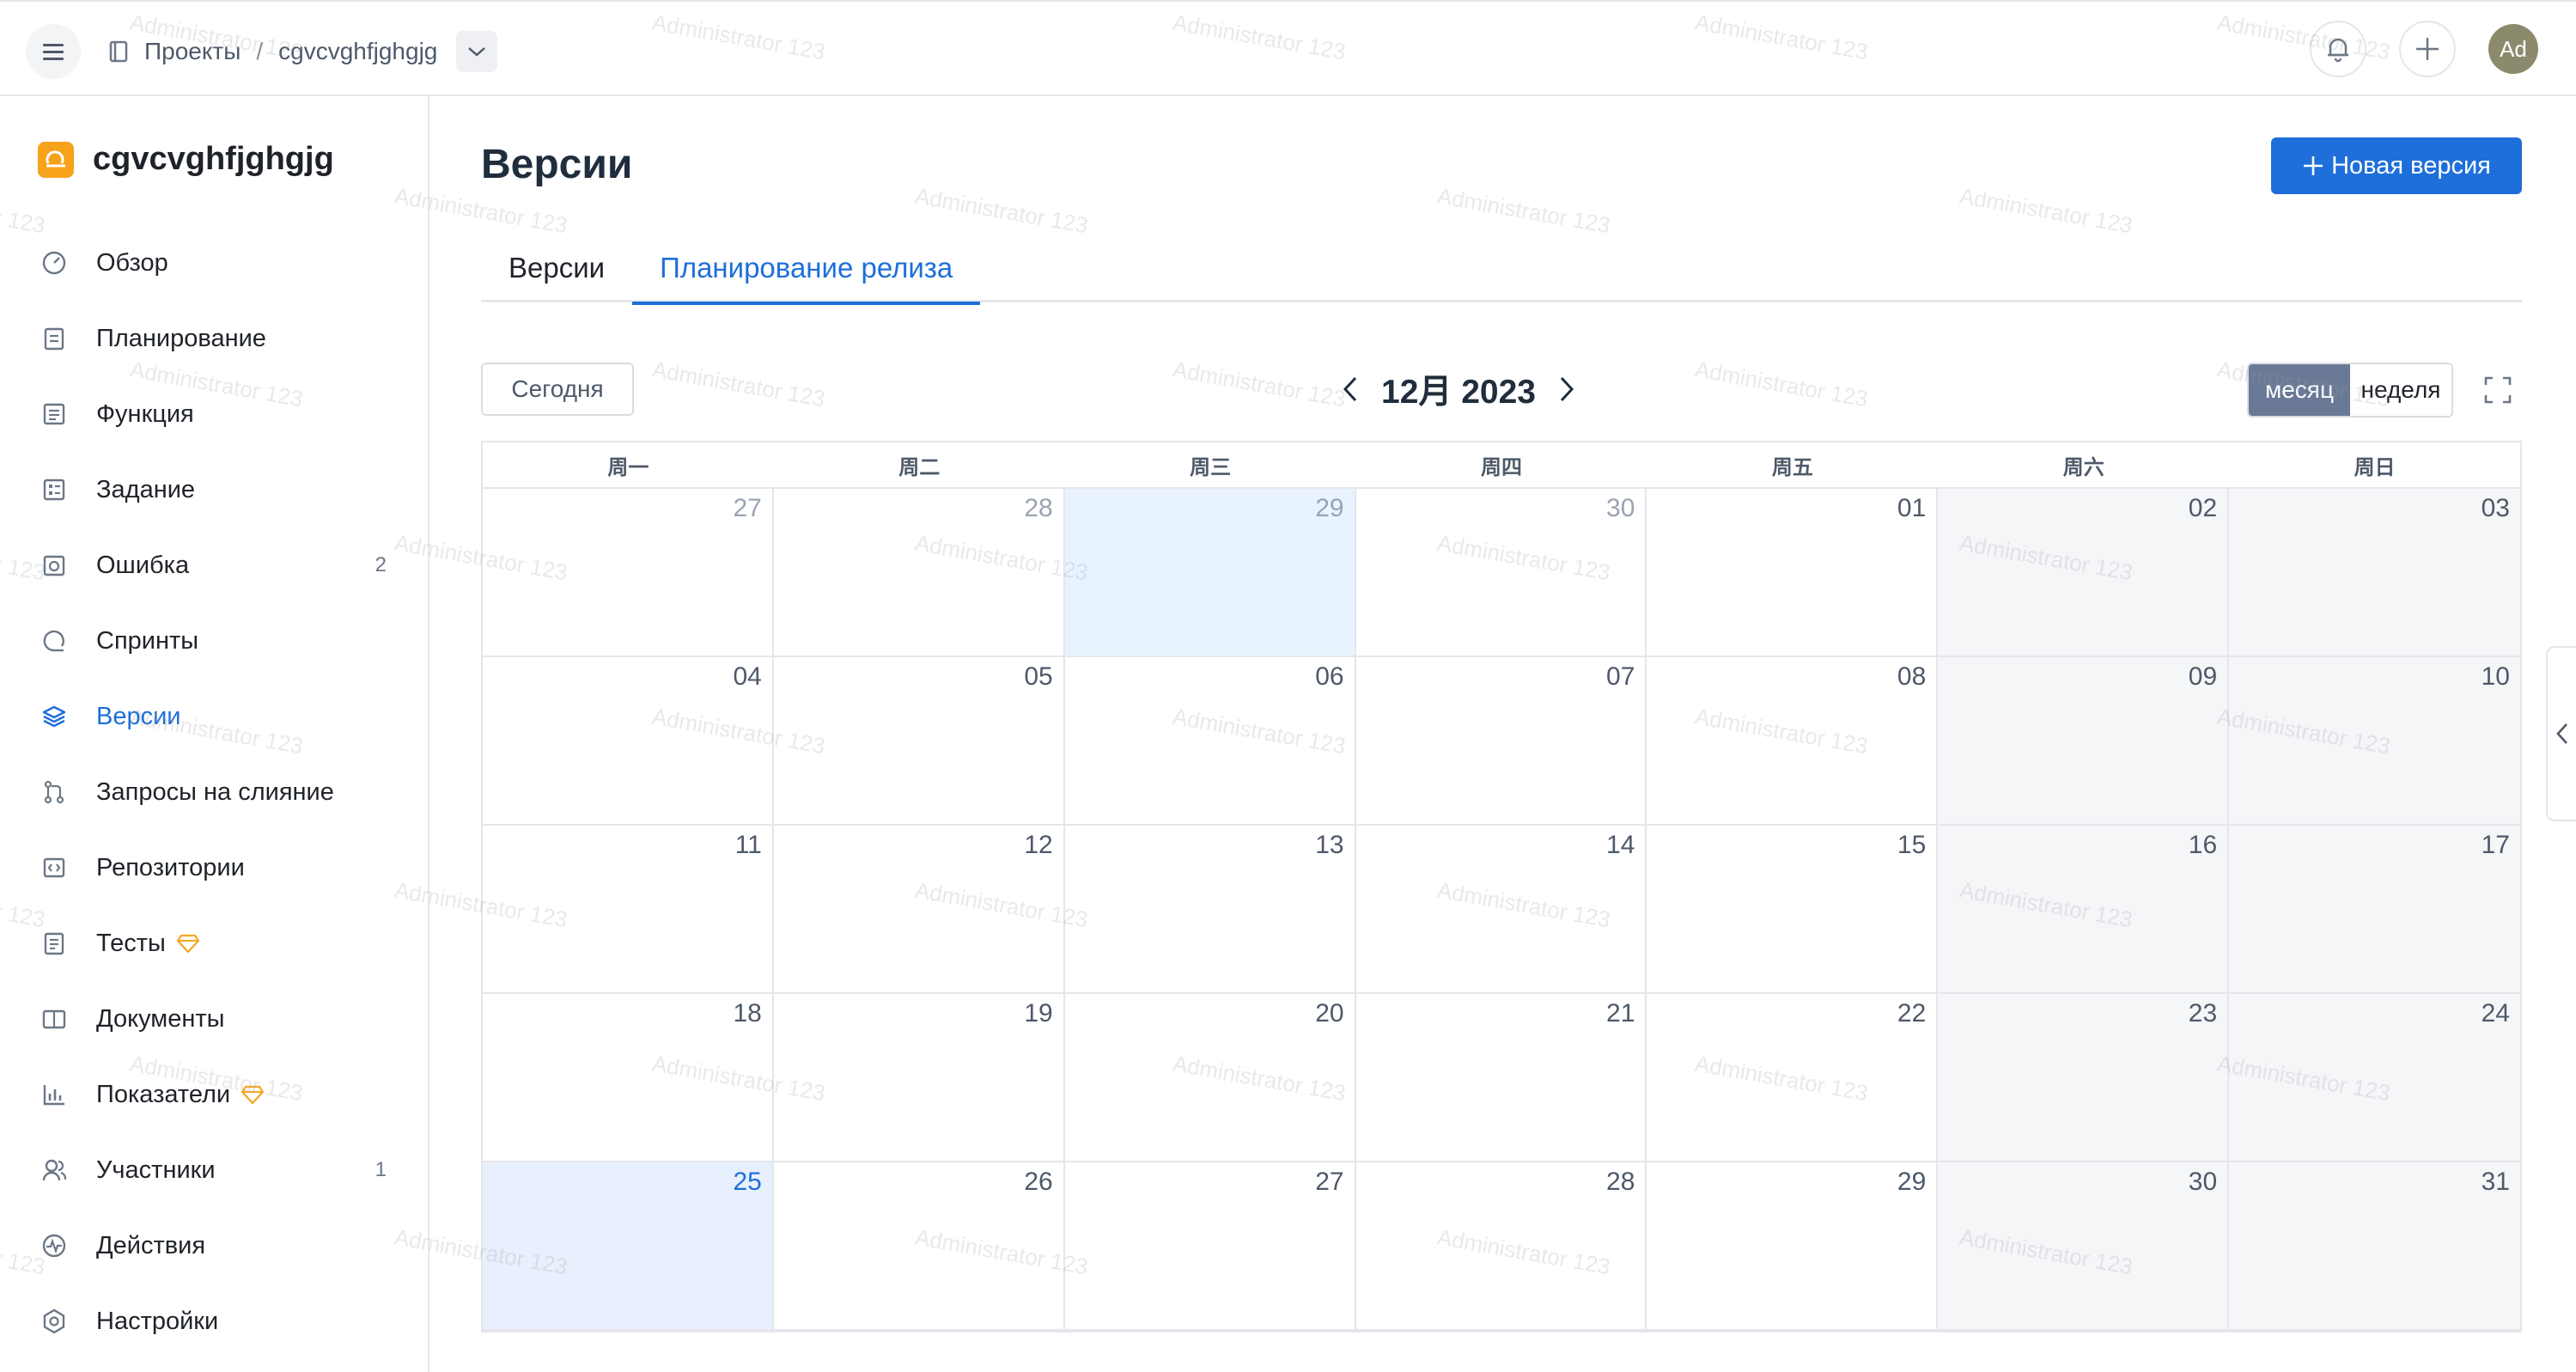  Describe the element at coordinates (214, 565) in the screenshot. I see `sidebar-item-bug: Ошибка 2` at that location.